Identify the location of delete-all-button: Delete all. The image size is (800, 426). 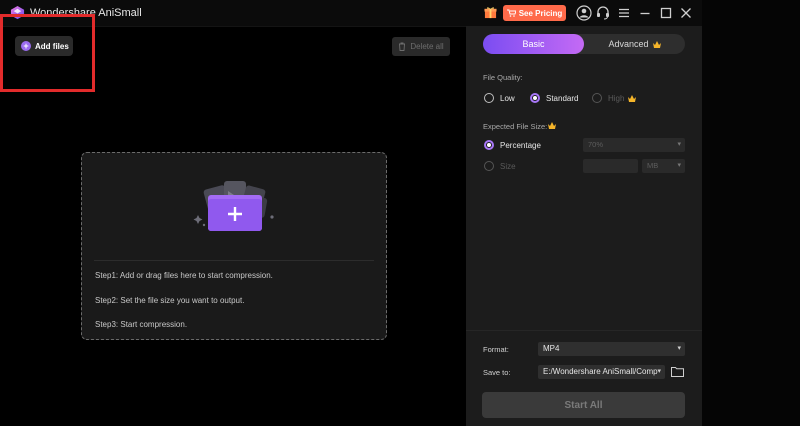
(421, 46).